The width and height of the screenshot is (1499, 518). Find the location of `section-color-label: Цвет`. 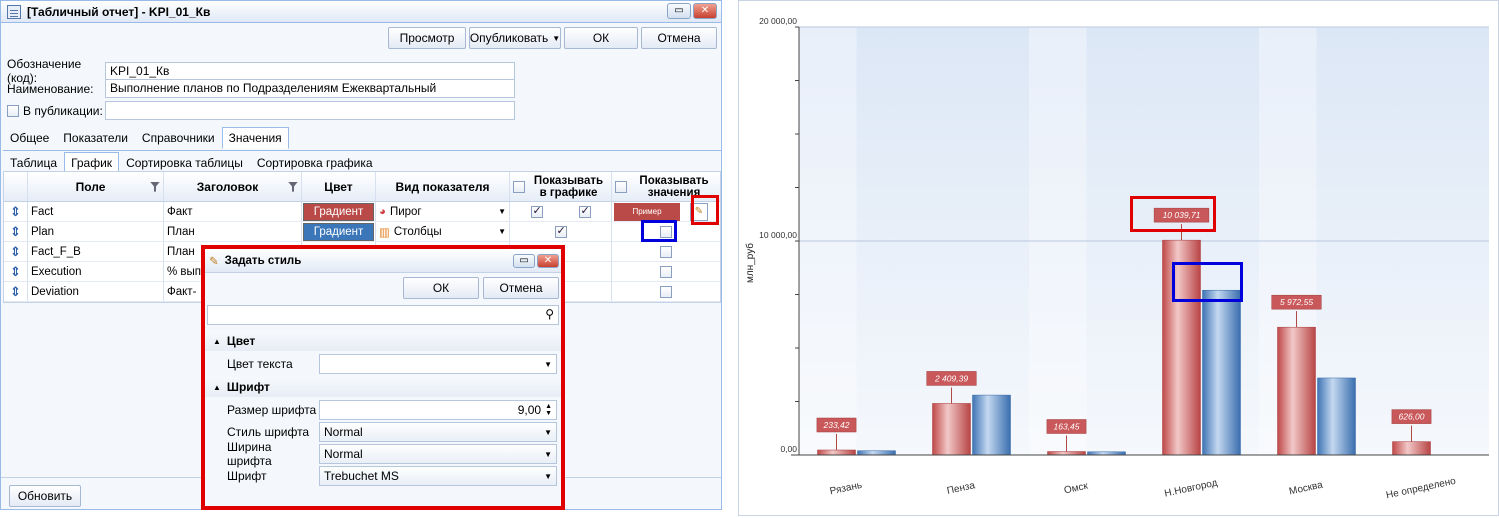

section-color-label: Цвет is located at coordinates (241, 341).